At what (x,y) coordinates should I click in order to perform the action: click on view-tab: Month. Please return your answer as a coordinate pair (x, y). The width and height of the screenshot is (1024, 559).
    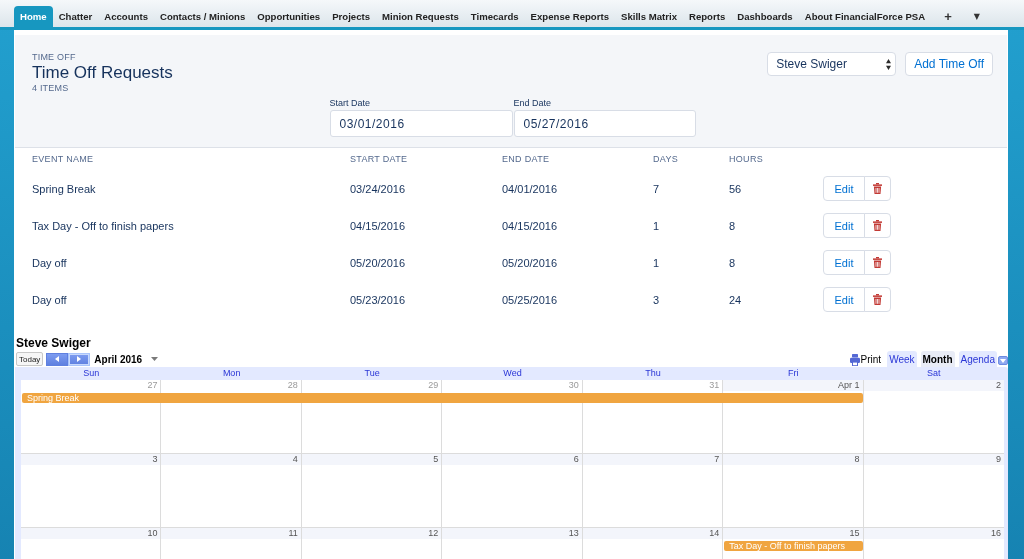
    Looking at the image, I should click on (937, 359).